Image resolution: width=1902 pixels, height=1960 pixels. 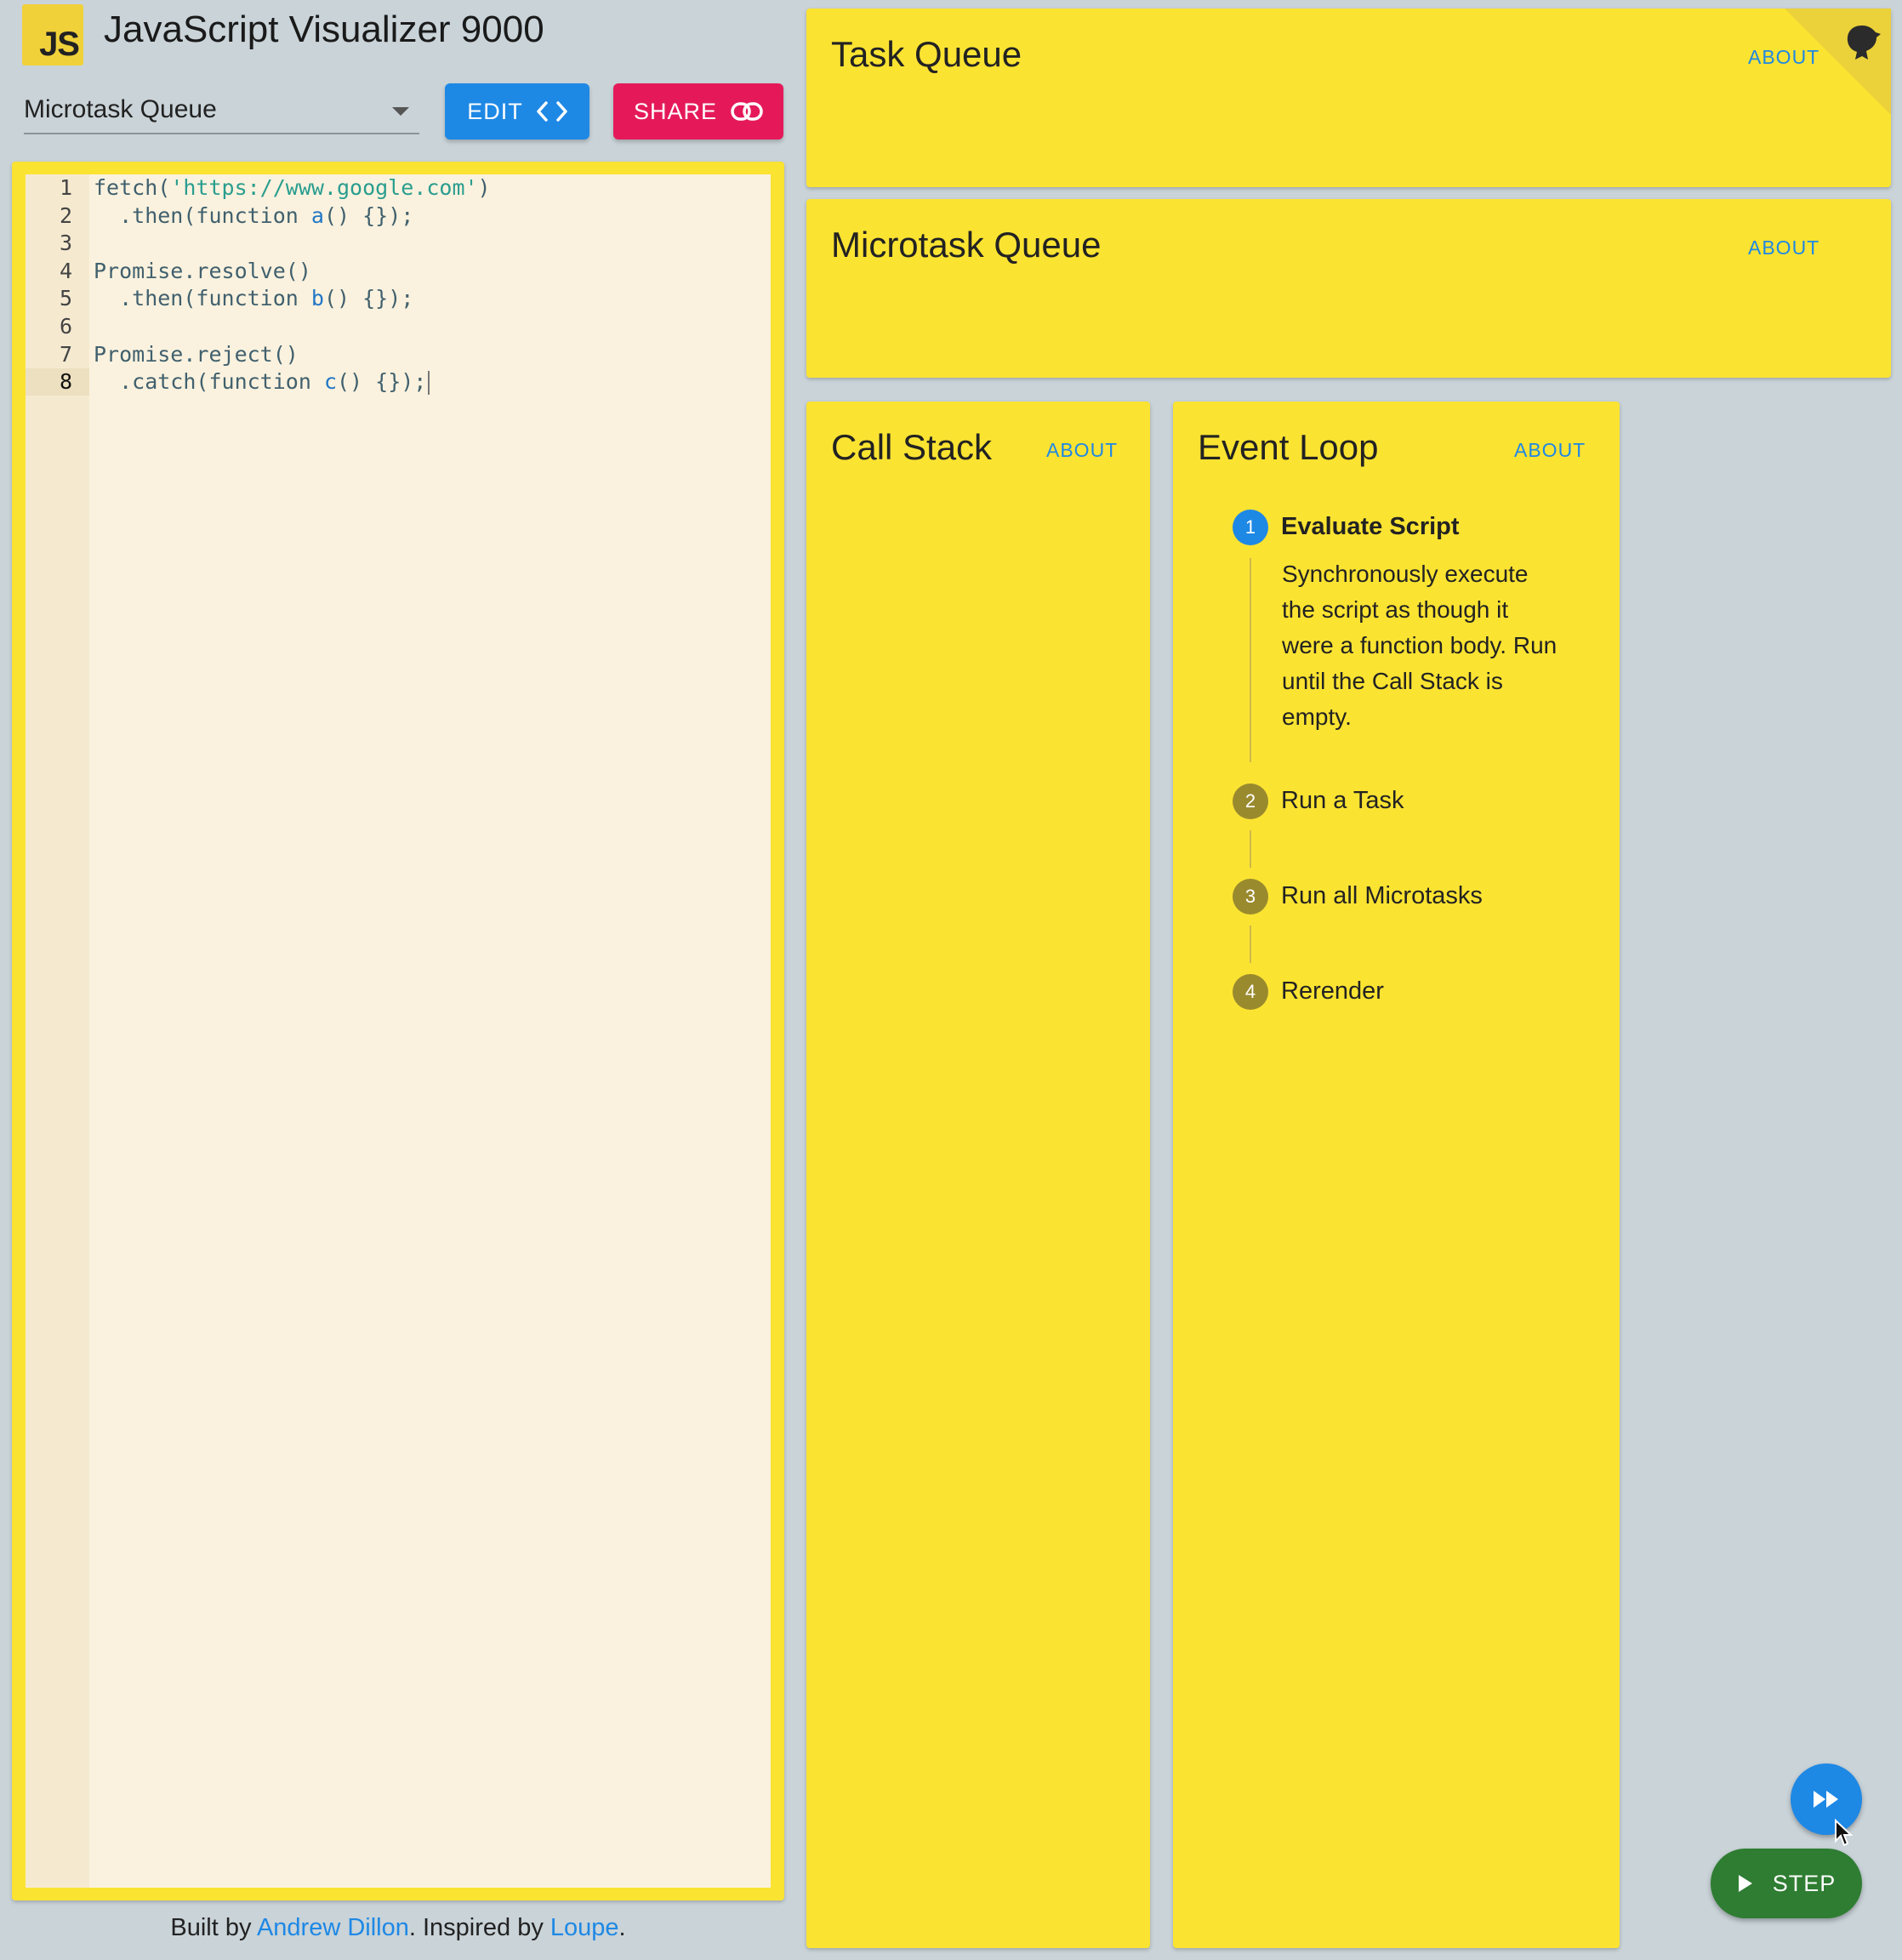 What do you see at coordinates (1348, 98) in the screenshot?
I see `task-queue-panel: Task Queue ABOUT` at bounding box center [1348, 98].